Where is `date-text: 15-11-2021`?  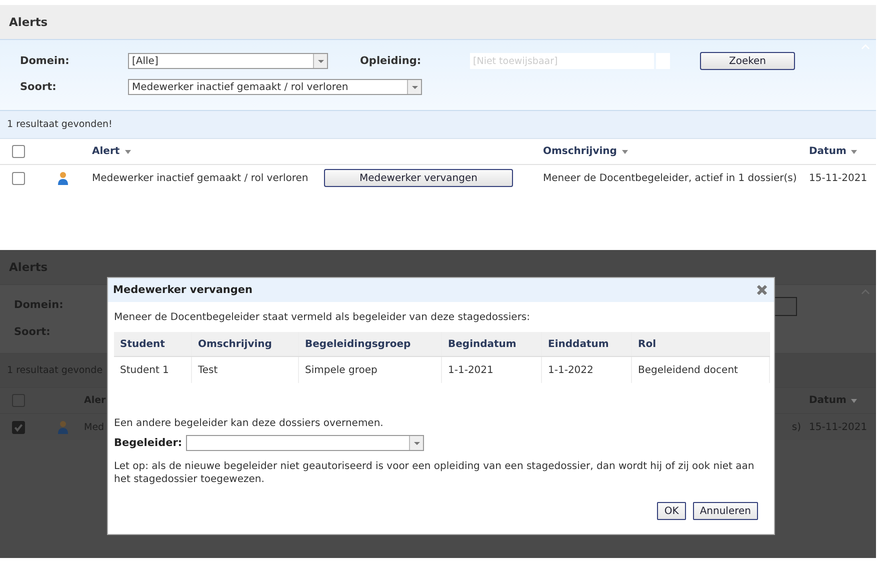
date-text: 15-11-2021 is located at coordinates (838, 178).